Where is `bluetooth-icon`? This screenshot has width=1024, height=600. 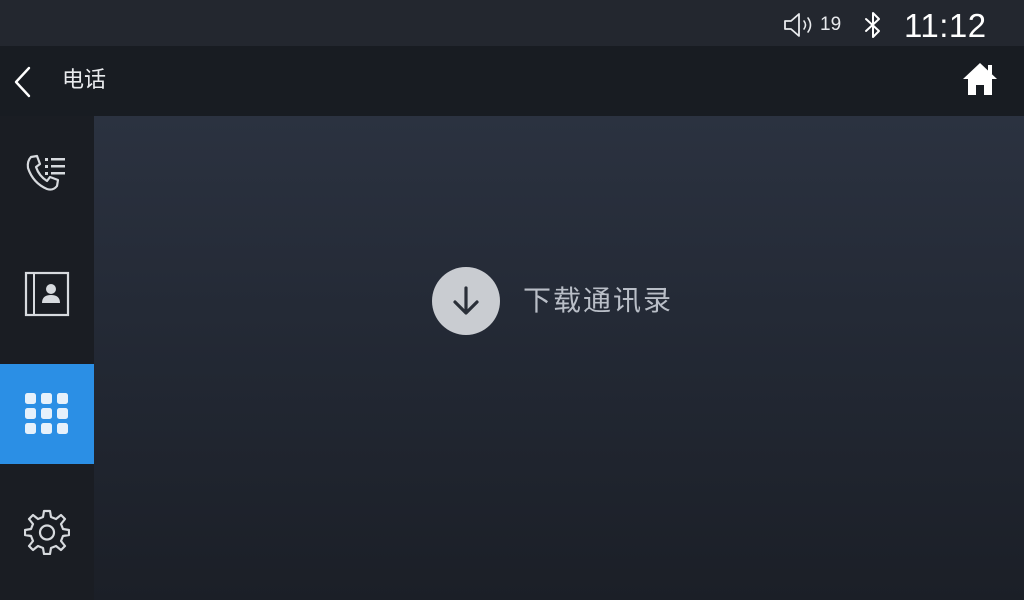 bluetooth-icon is located at coordinates (872, 25).